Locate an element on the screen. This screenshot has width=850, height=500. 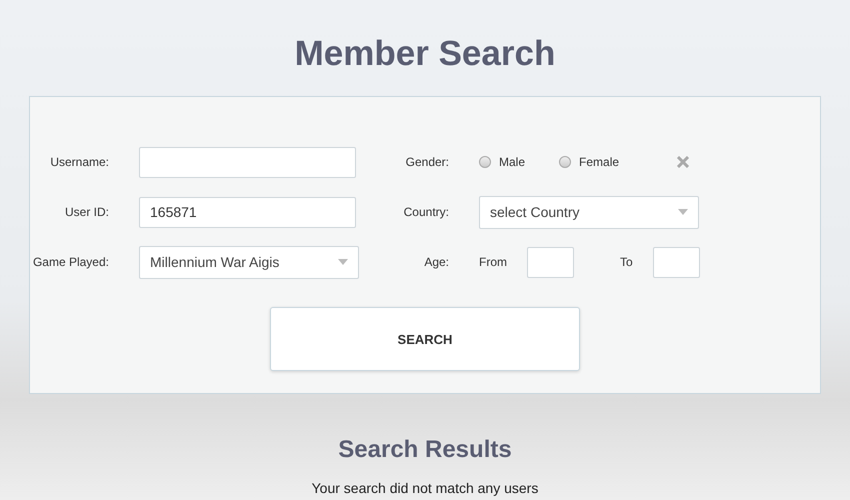
age-from-label: From is located at coordinates (493, 262).